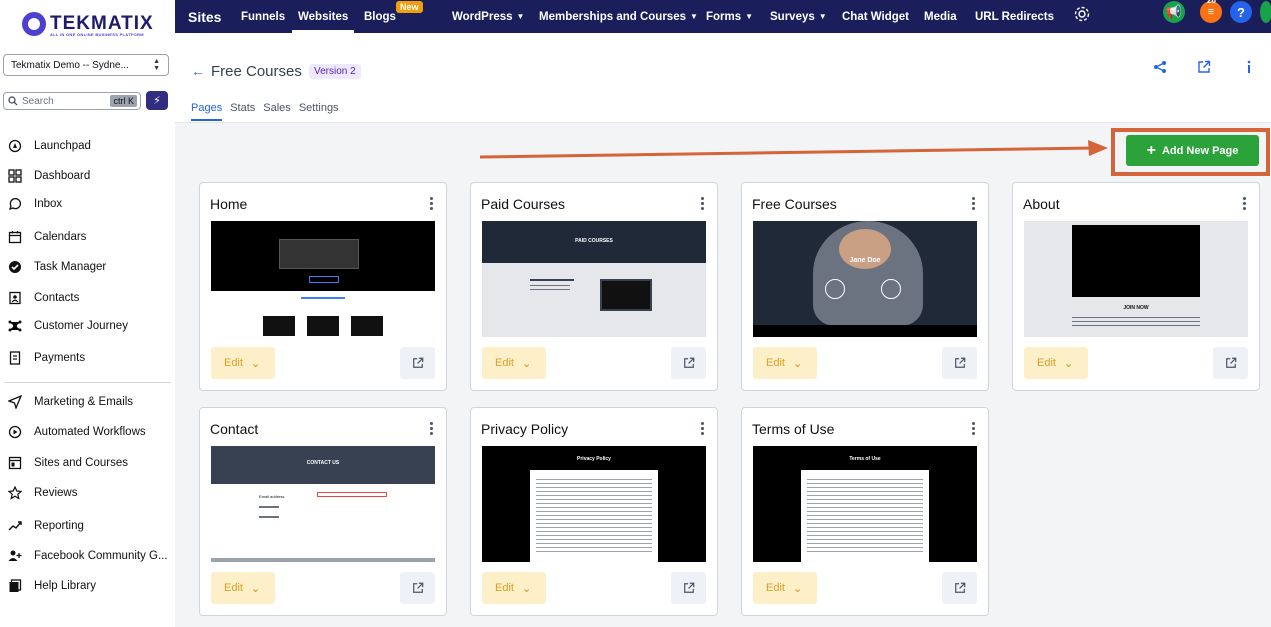 The width and height of the screenshot is (1271, 627). What do you see at coordinates (1151, 150) in the screenshot?
I see `plus-icon: +` at bounding box center [1151, 150].